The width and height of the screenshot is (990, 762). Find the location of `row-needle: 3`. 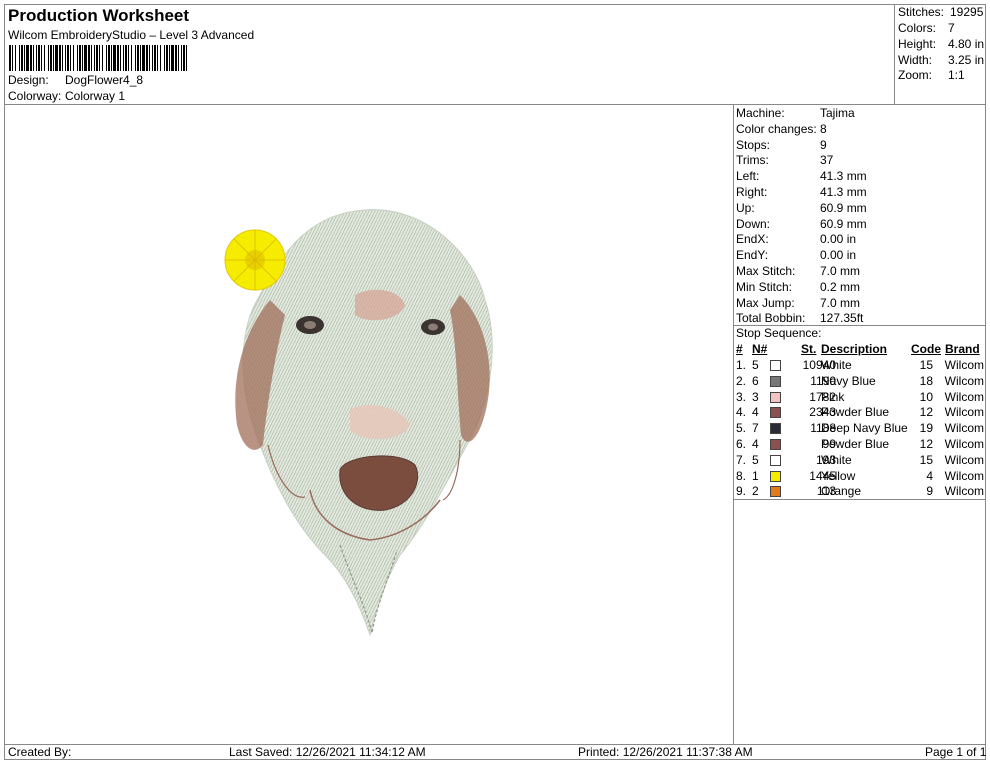

row-needle: 3 is located at coordinates (755, 396).